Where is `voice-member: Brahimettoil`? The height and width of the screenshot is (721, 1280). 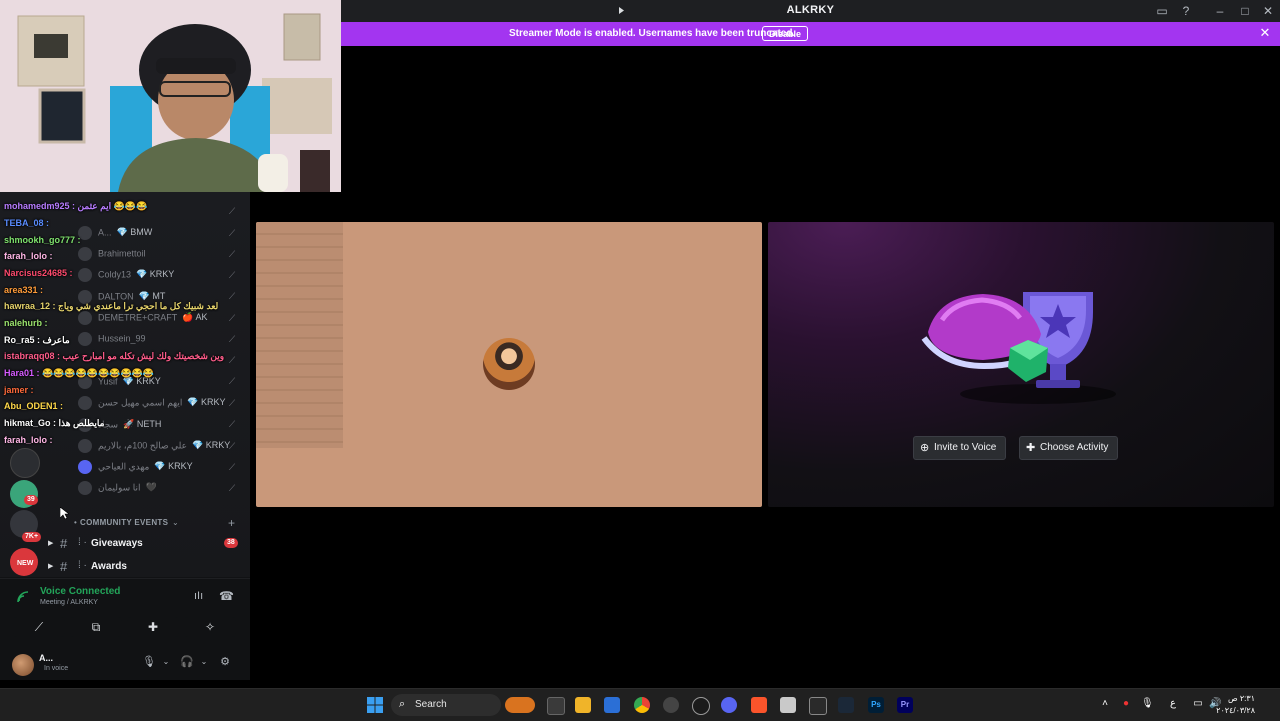
voice-member: Brahimettoil is located at coordinates (114, 256).